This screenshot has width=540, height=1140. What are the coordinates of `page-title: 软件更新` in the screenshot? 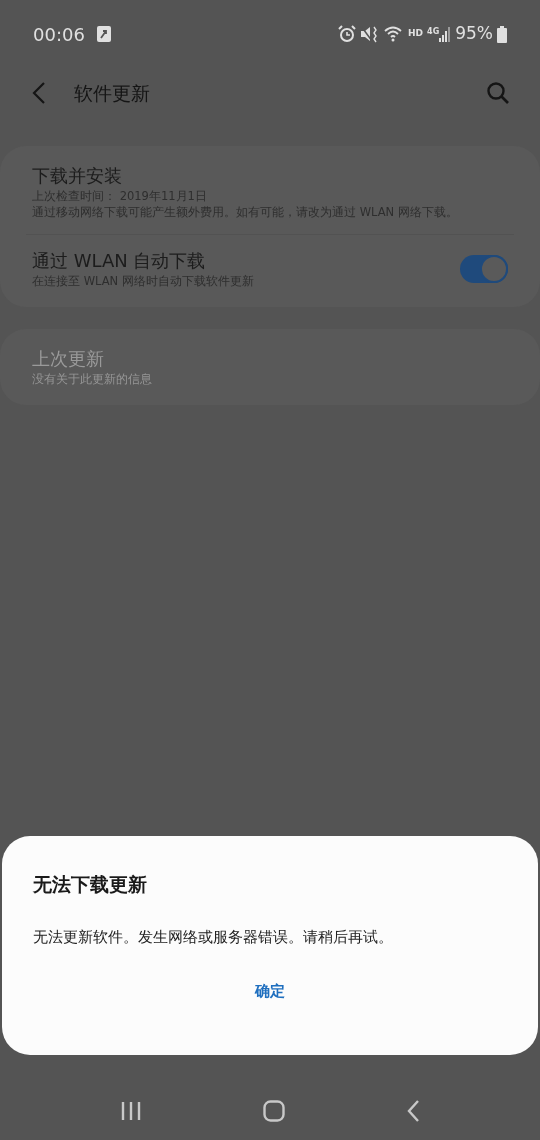 It's located at (112, 93).